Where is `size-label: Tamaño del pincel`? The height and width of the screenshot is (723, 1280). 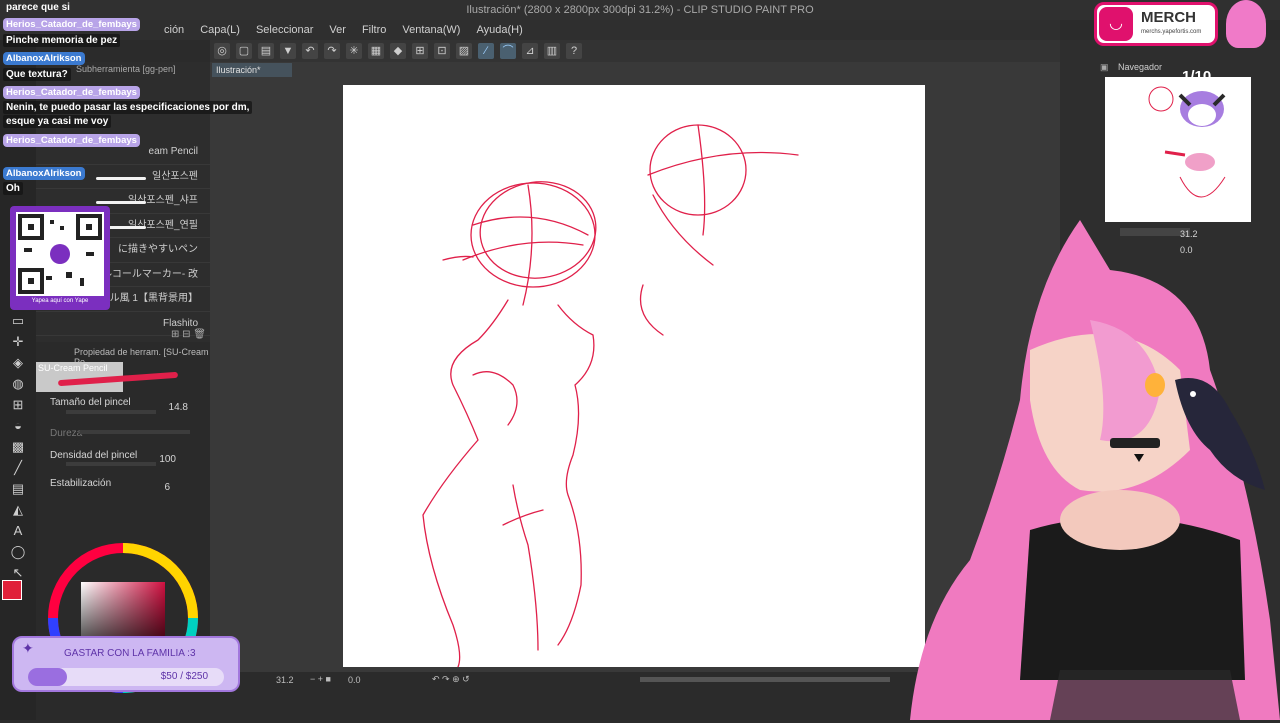 size-label: Tamaño del pincel is located at coordinates (90, 402).